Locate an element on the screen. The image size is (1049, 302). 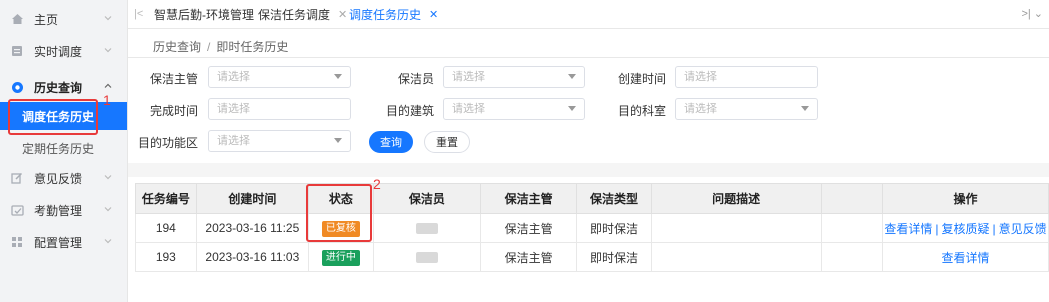
col-supervisor: 保洁主管 is located at coordinates (528, 198).